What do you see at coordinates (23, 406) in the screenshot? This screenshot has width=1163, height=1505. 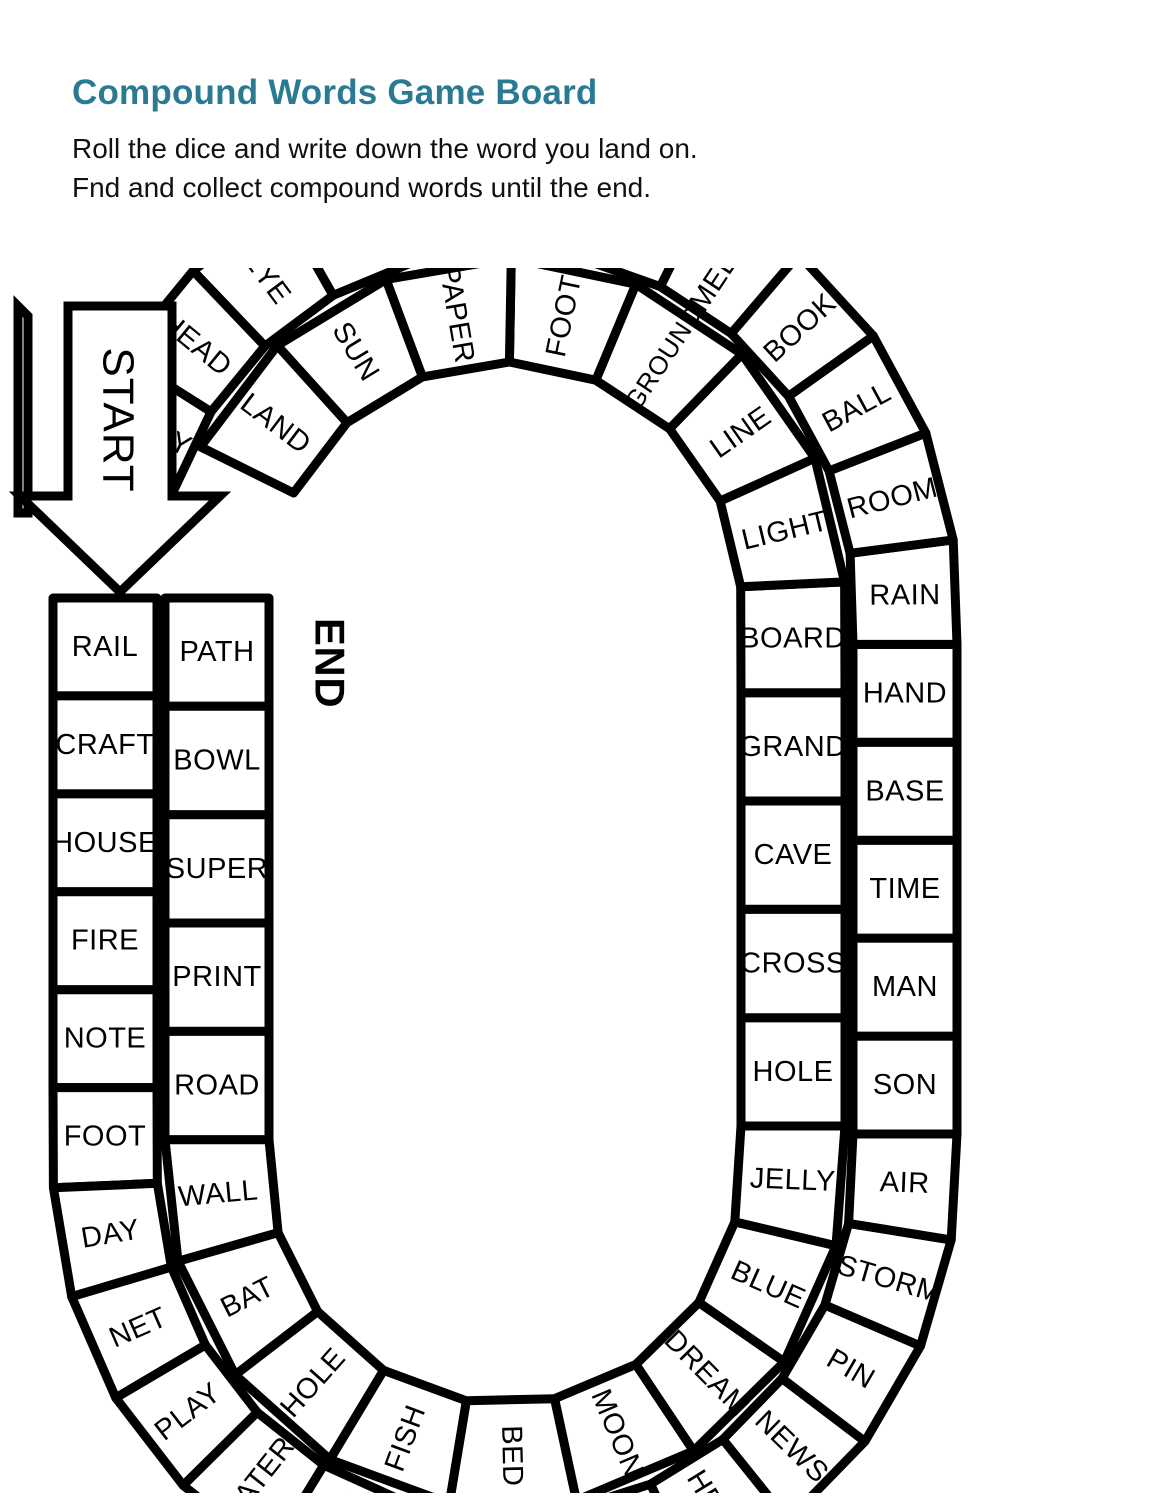 I see `start-arrow-tail-line` at bounding box center [23, 406].